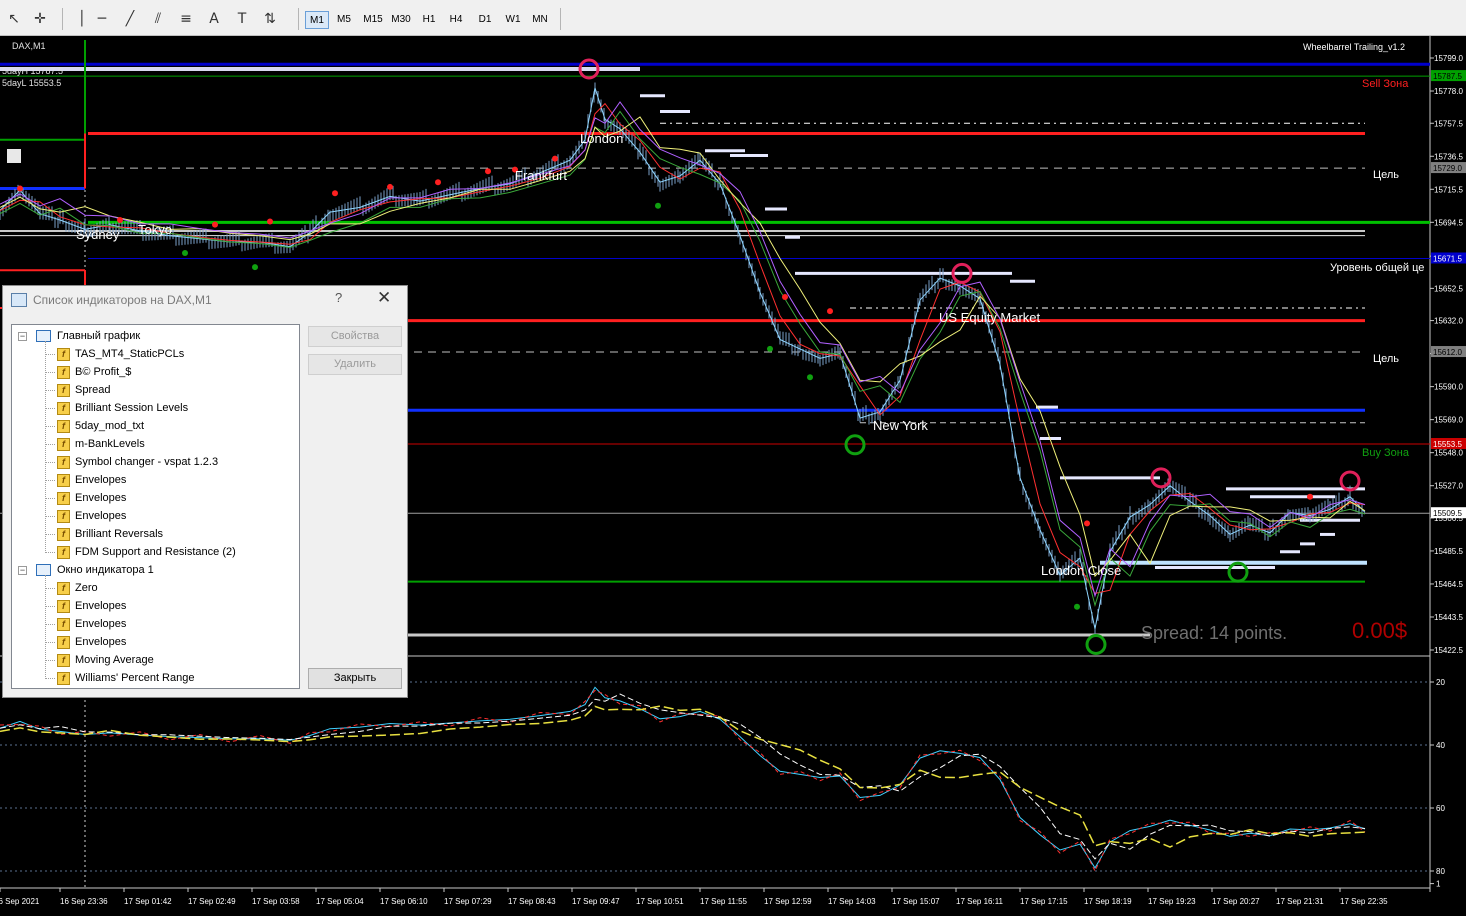 The image size is (1466, 916). Describe the element at coordinates (130, 19) in the screenshot. I see `trendline-icon: ╱` at that location.